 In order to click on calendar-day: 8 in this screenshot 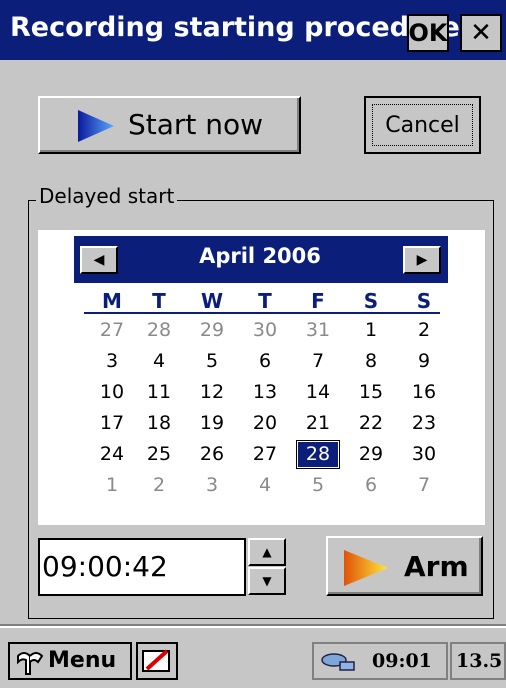, I will do `click(371, 361)`.